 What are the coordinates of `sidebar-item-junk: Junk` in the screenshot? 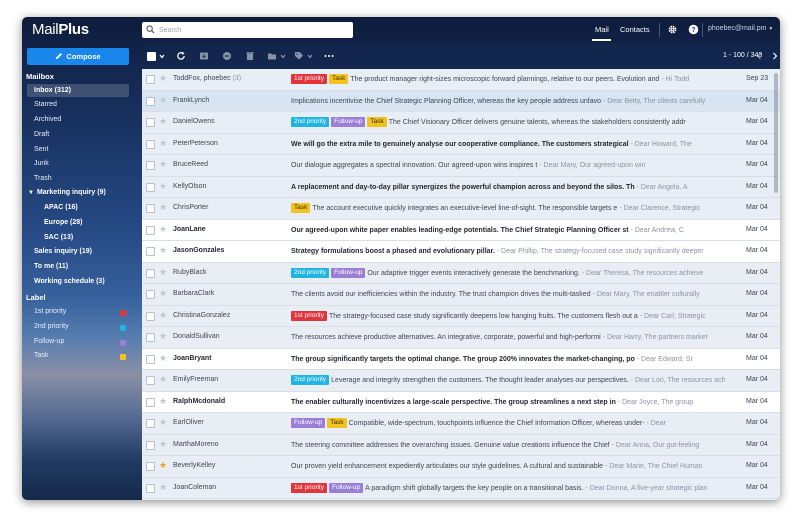 It's located at (41, 163).